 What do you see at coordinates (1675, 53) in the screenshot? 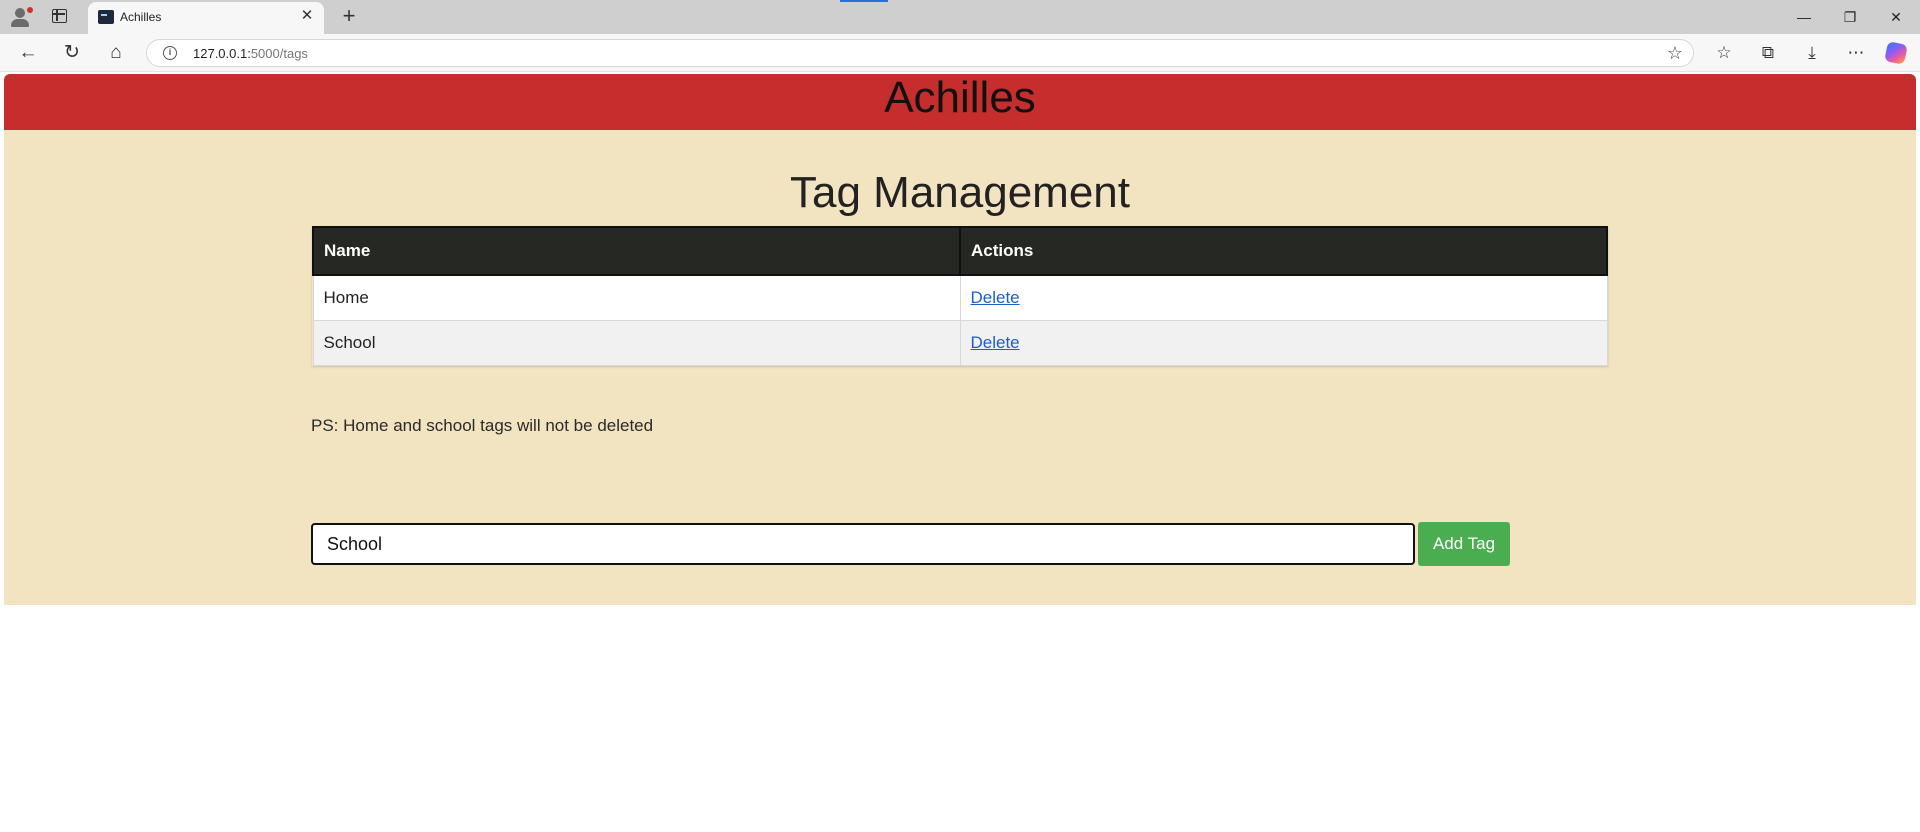
I see `favorite-star-icon: ☆` at bounding box center [1675, 53].